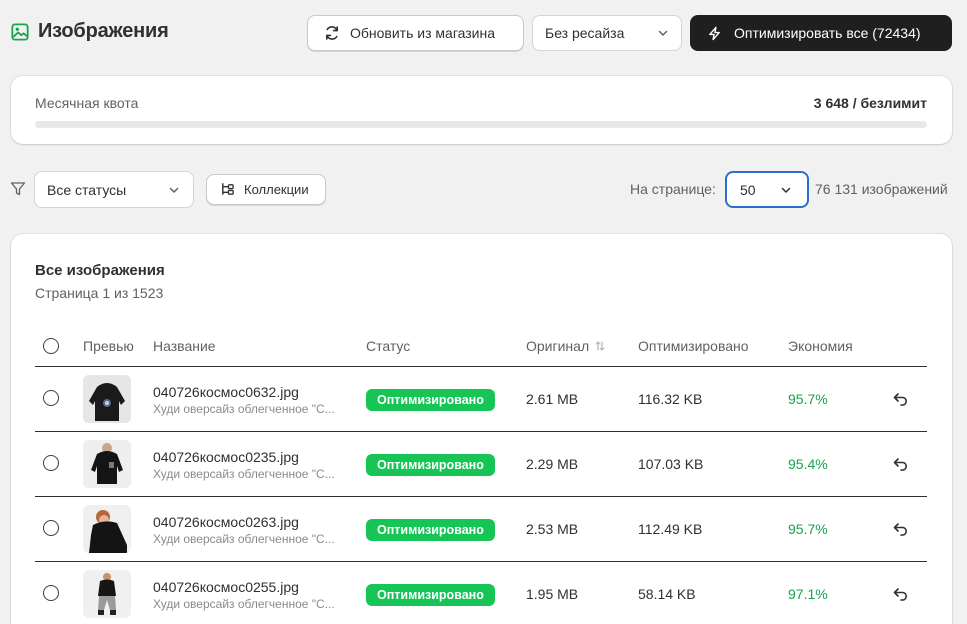 The width and height of the screenshot is (967, 624). I want to click on refresh-from-store-button: Обновить из магазина, so click(415, 33).